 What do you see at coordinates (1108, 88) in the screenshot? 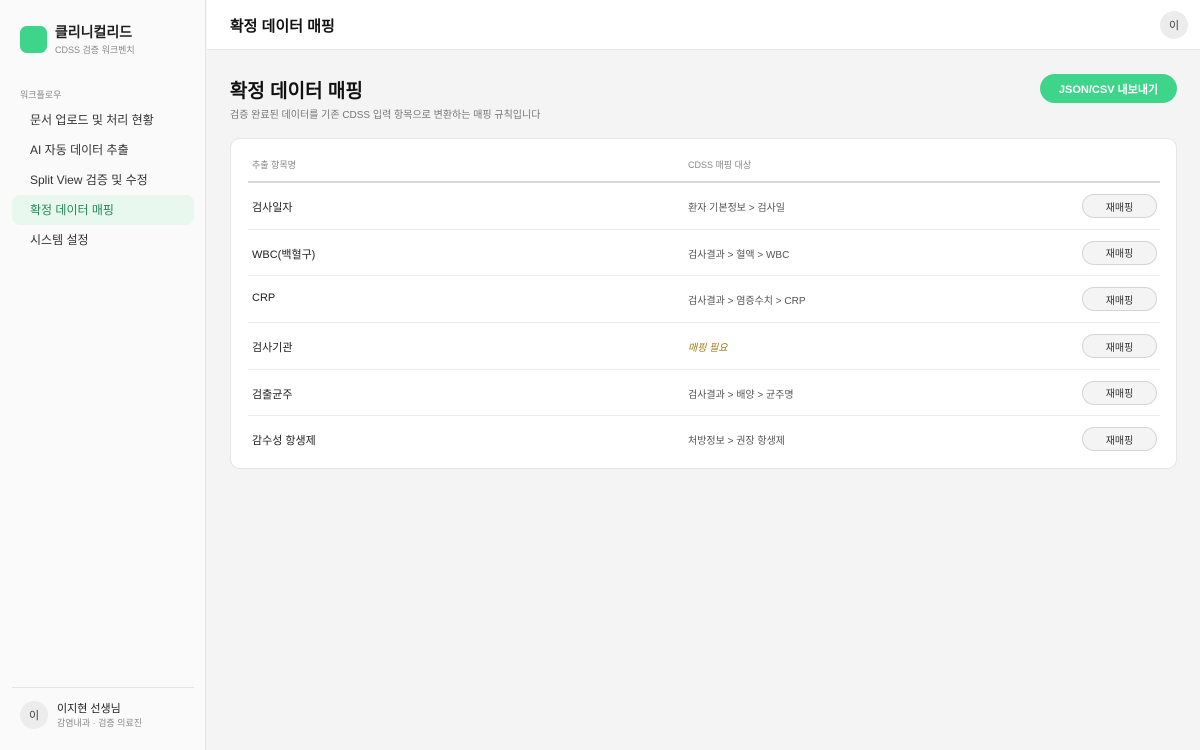
I see `export-button: JSON/CSV 내보내기` at bounding box center [1108, 88].